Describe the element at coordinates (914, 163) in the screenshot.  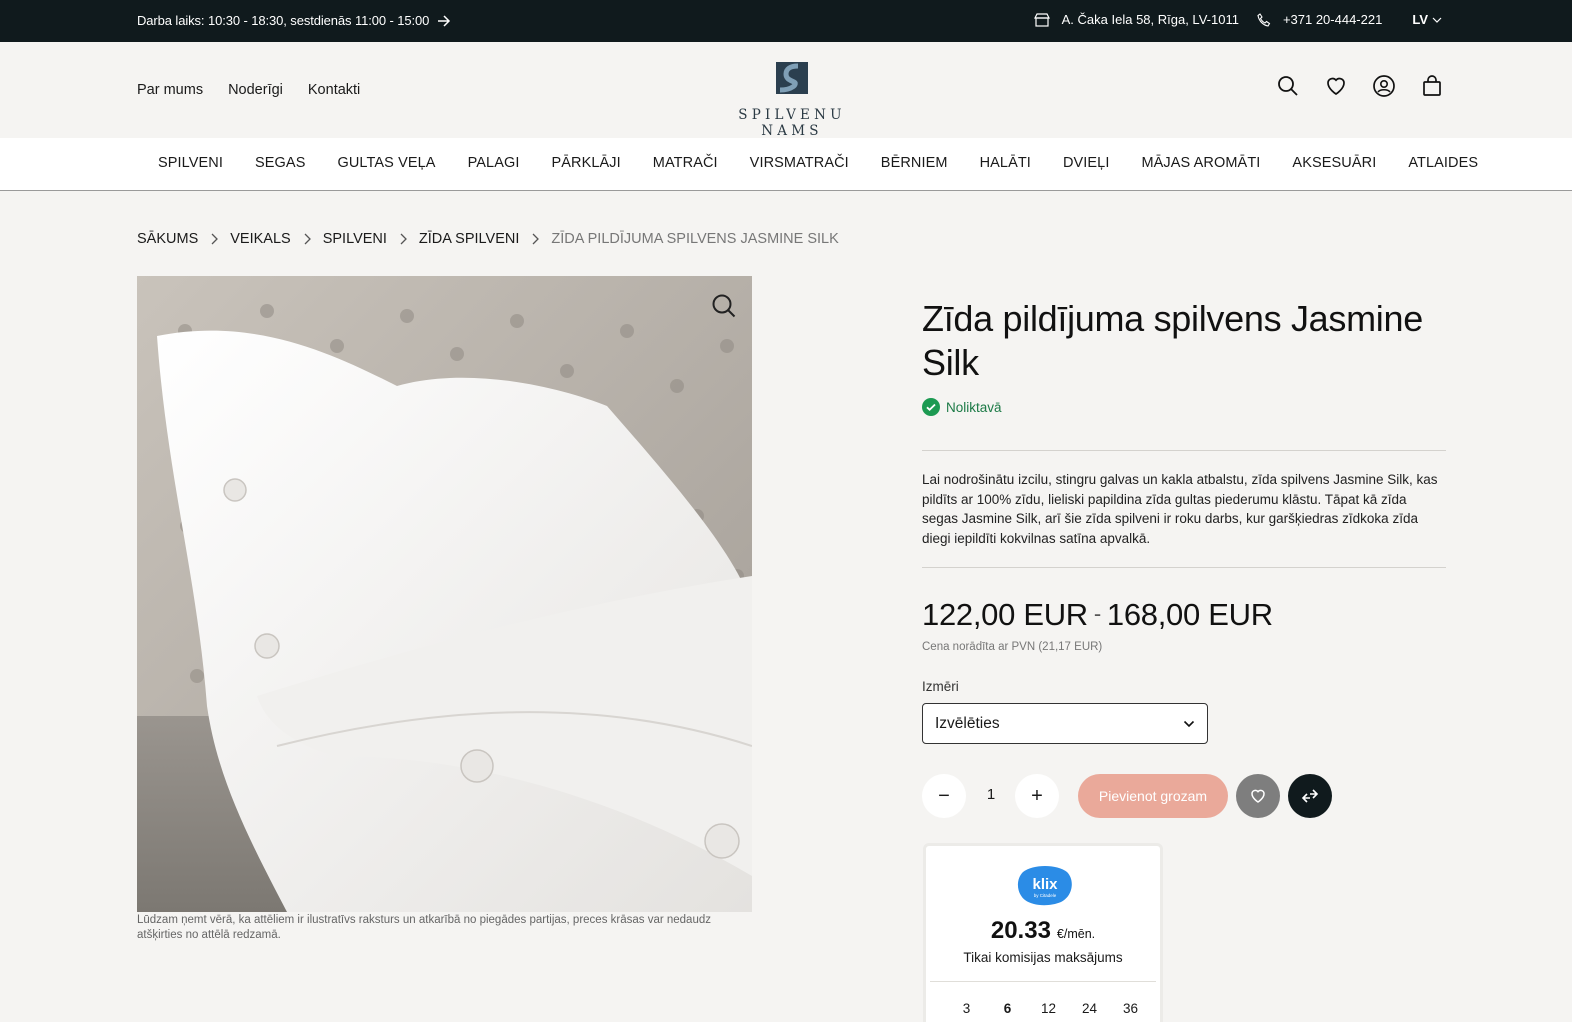
I see `nav-item-kids: BĒRNIEM` at that location.